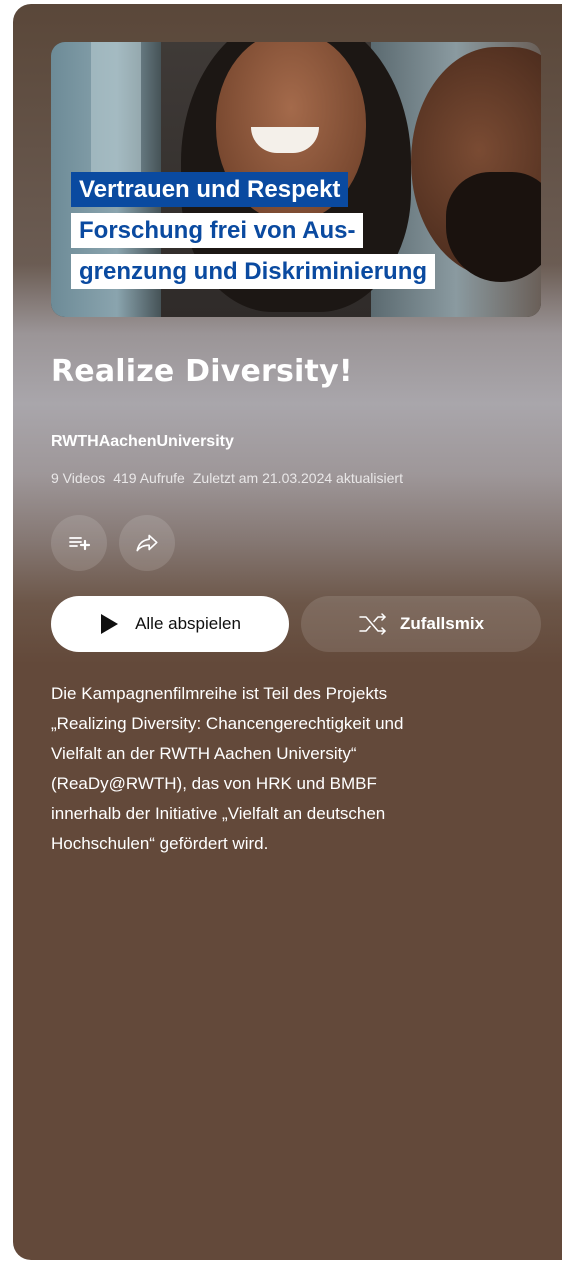 The height and width of the screenshot is (1263, 562). What do you see at coordinates (149, 478) in the screenshot?
I see `view-count: 419 Aufrufe` at bounding box center [149, 478].